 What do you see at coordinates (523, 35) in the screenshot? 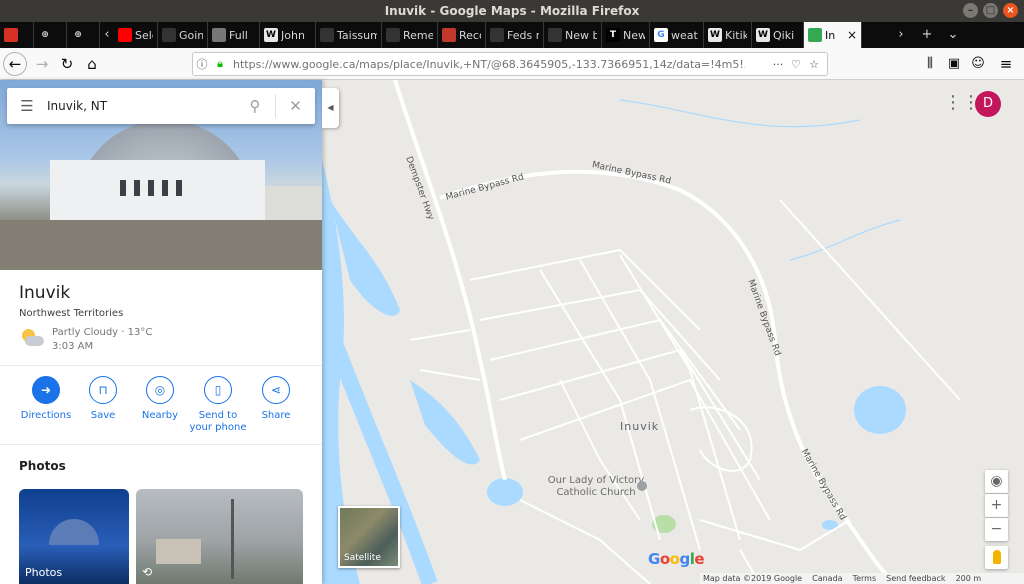
I see `tab-label: Feds re` at bounding box center [523, 35].